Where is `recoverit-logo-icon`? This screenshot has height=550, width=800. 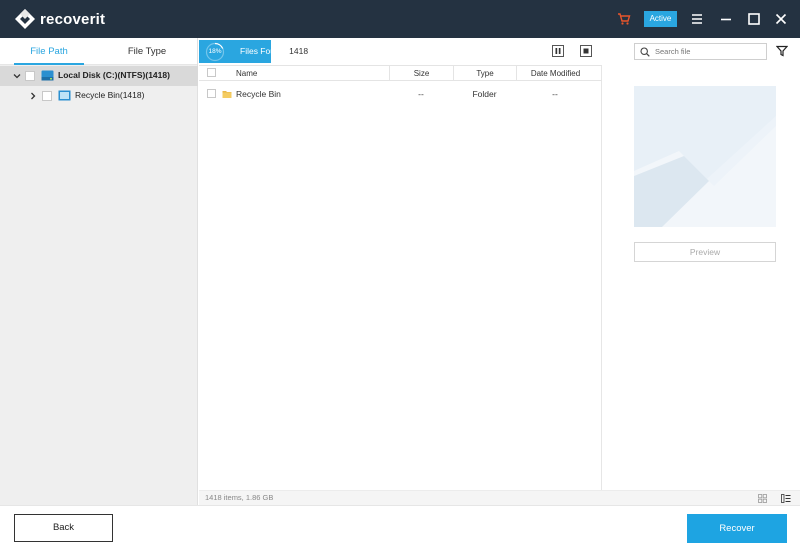
recoverit-logo-icon is located at coordinates (25, 19).